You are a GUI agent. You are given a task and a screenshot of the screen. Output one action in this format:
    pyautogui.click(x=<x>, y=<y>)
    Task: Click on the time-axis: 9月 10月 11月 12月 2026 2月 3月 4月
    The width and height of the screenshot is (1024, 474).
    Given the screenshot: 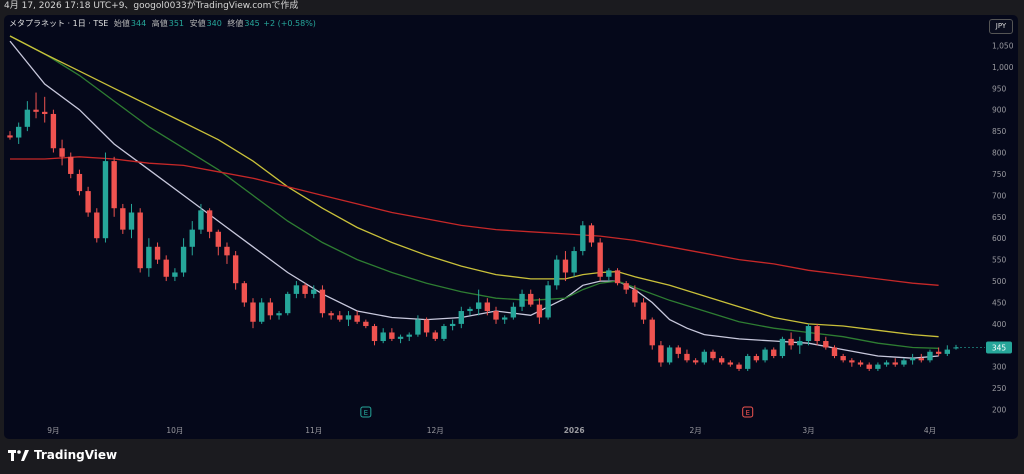 What is the action you would take?
    pyautogui.click(x=491, y=430)
    